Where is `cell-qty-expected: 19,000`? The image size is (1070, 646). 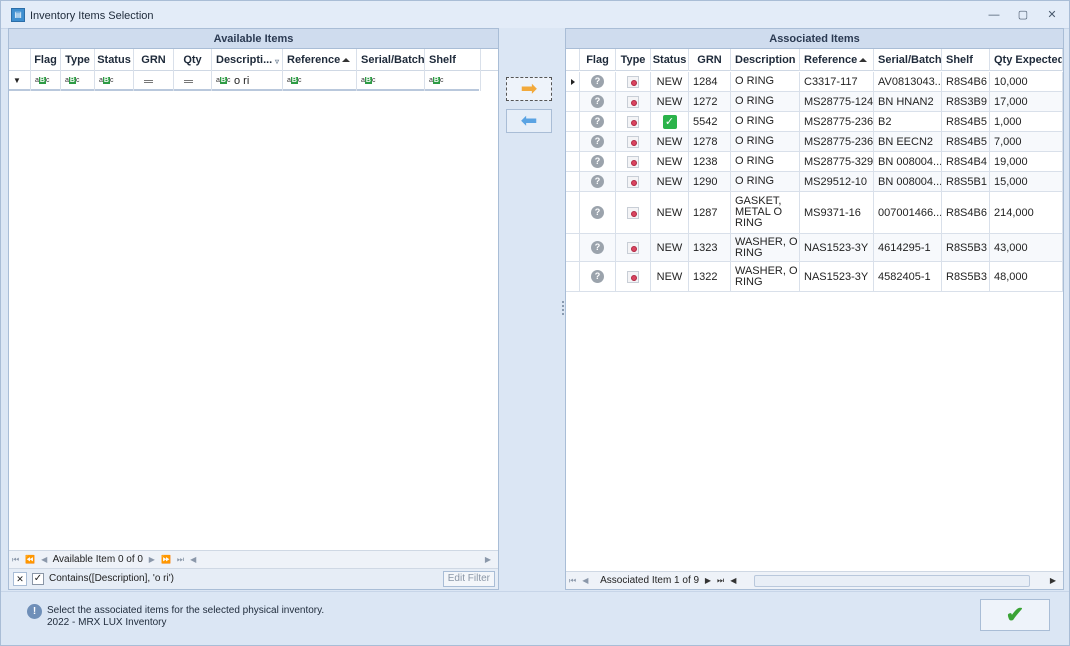
cell-qty-expected: 19,000 is located at coordinates (1026, 161).